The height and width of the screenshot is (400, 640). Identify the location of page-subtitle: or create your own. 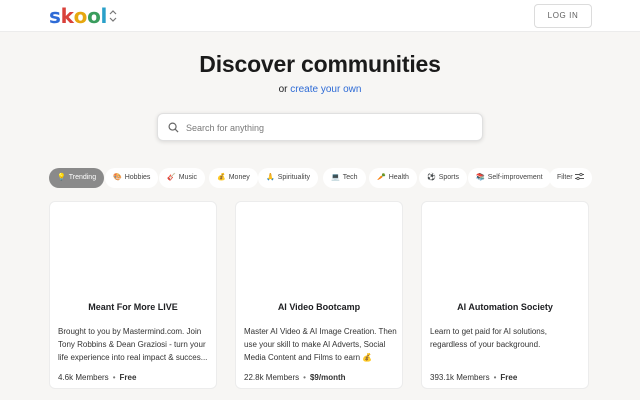
(320, 89).